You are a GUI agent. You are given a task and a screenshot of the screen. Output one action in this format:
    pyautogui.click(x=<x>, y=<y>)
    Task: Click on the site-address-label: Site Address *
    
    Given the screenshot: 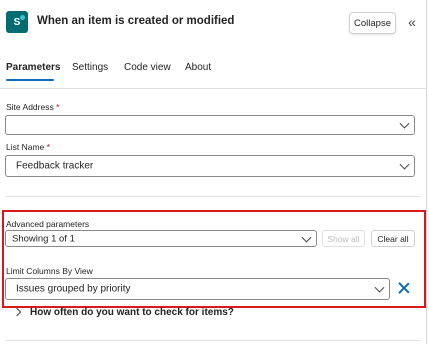 What is the action you would take?
    pyautogui.click(x=32, y=107)
    